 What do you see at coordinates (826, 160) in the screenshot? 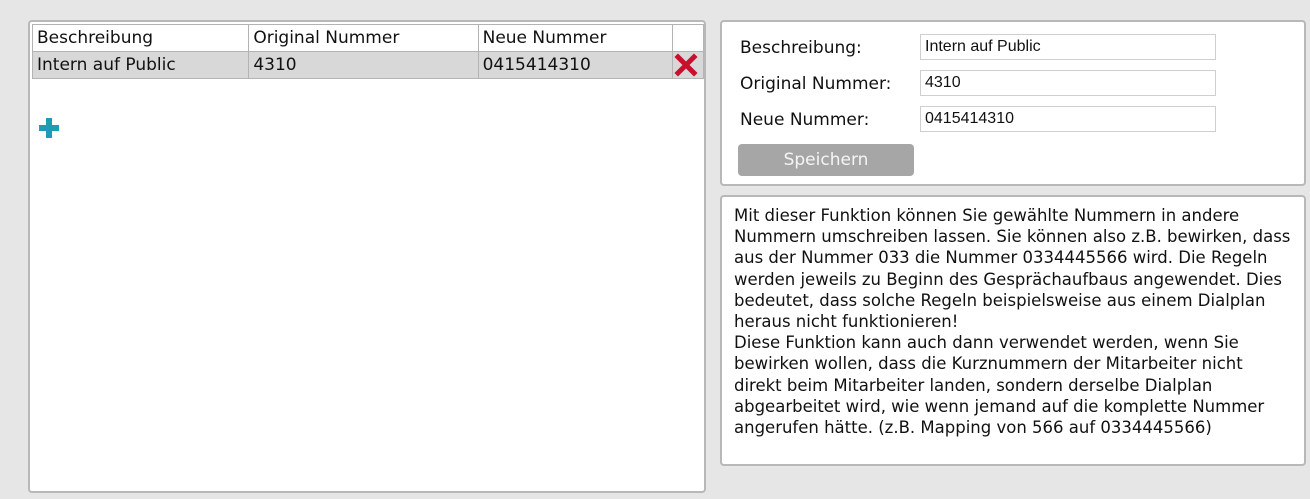
I see `save-button: Speichern` at bounding box center [826, 160].